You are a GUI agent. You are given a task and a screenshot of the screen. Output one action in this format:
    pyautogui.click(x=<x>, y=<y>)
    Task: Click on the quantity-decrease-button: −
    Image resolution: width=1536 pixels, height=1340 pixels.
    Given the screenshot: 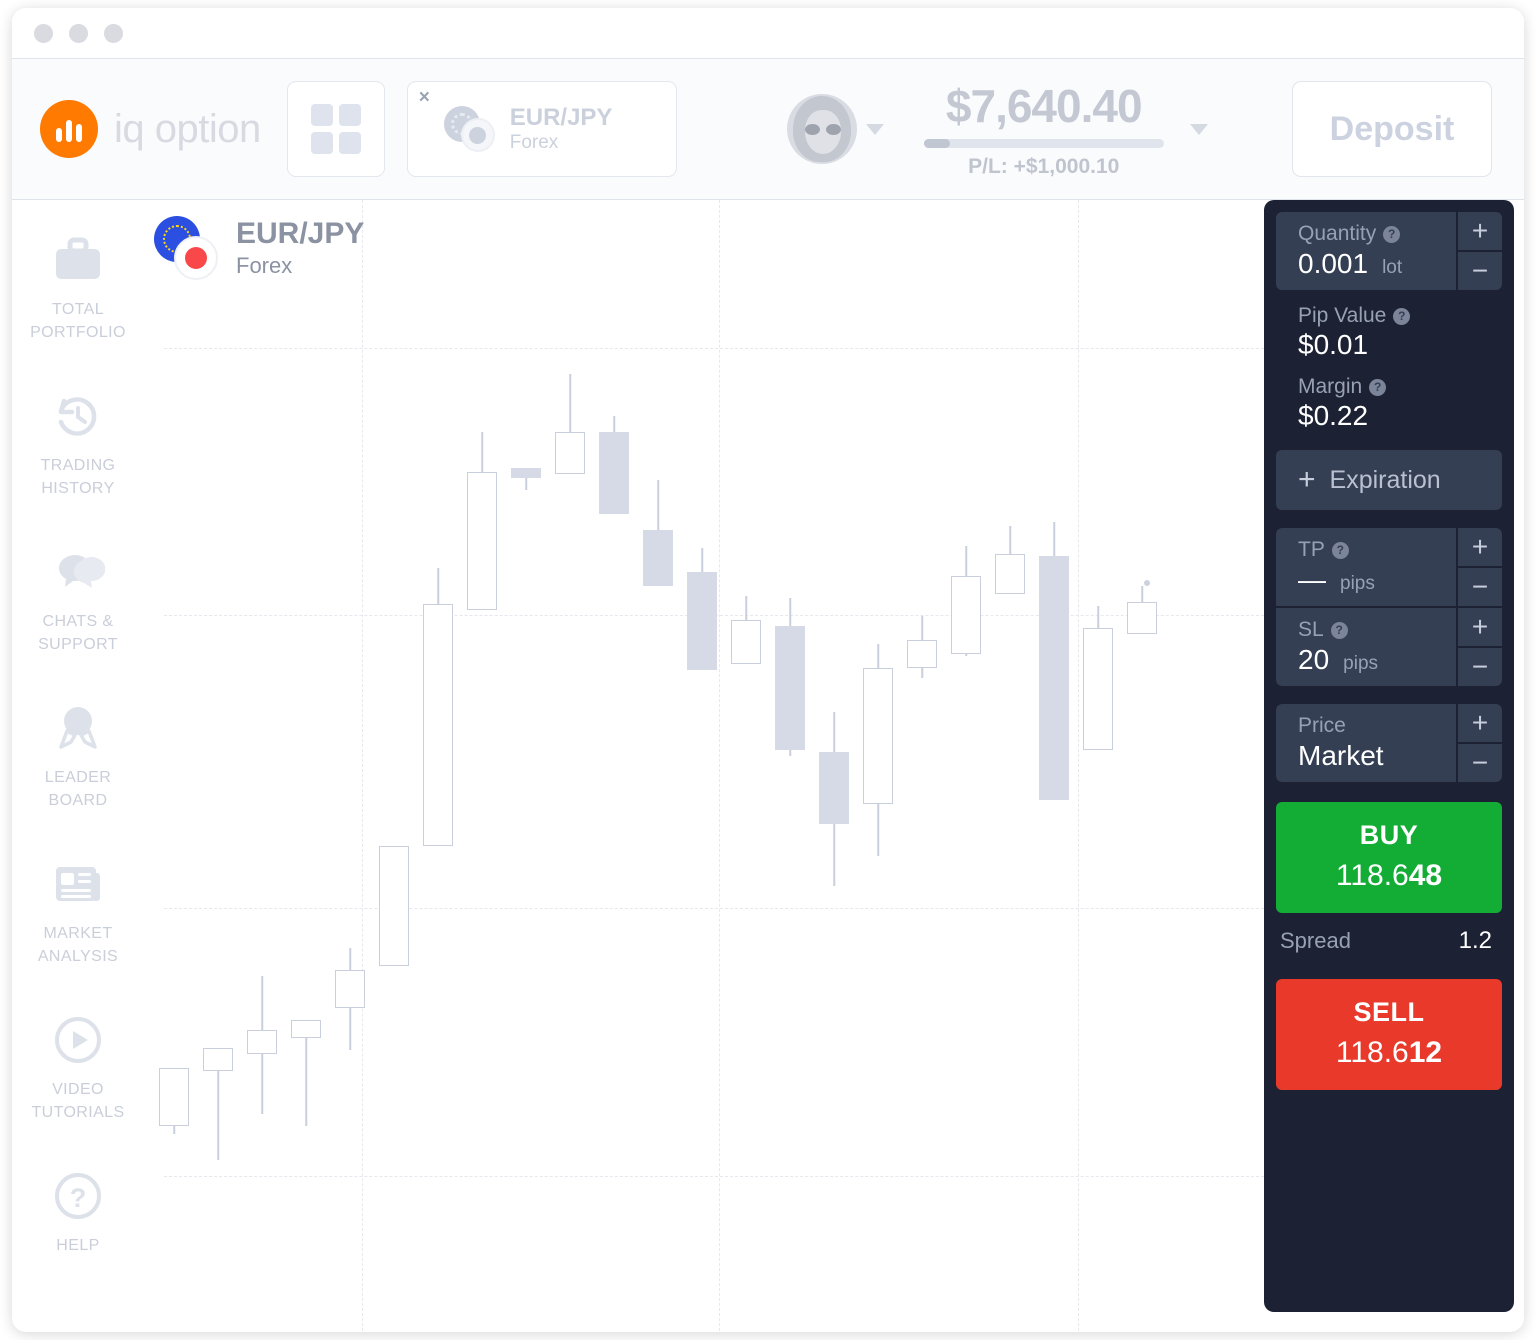 What is the action you would take?
    pyautogui.click(x=1480, y=271)
    